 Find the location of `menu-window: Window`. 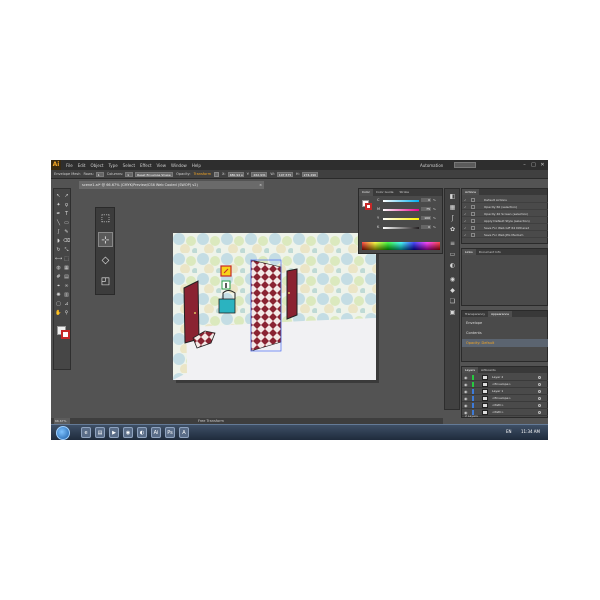

menu-window: Window is located at coordinates (179, 165).